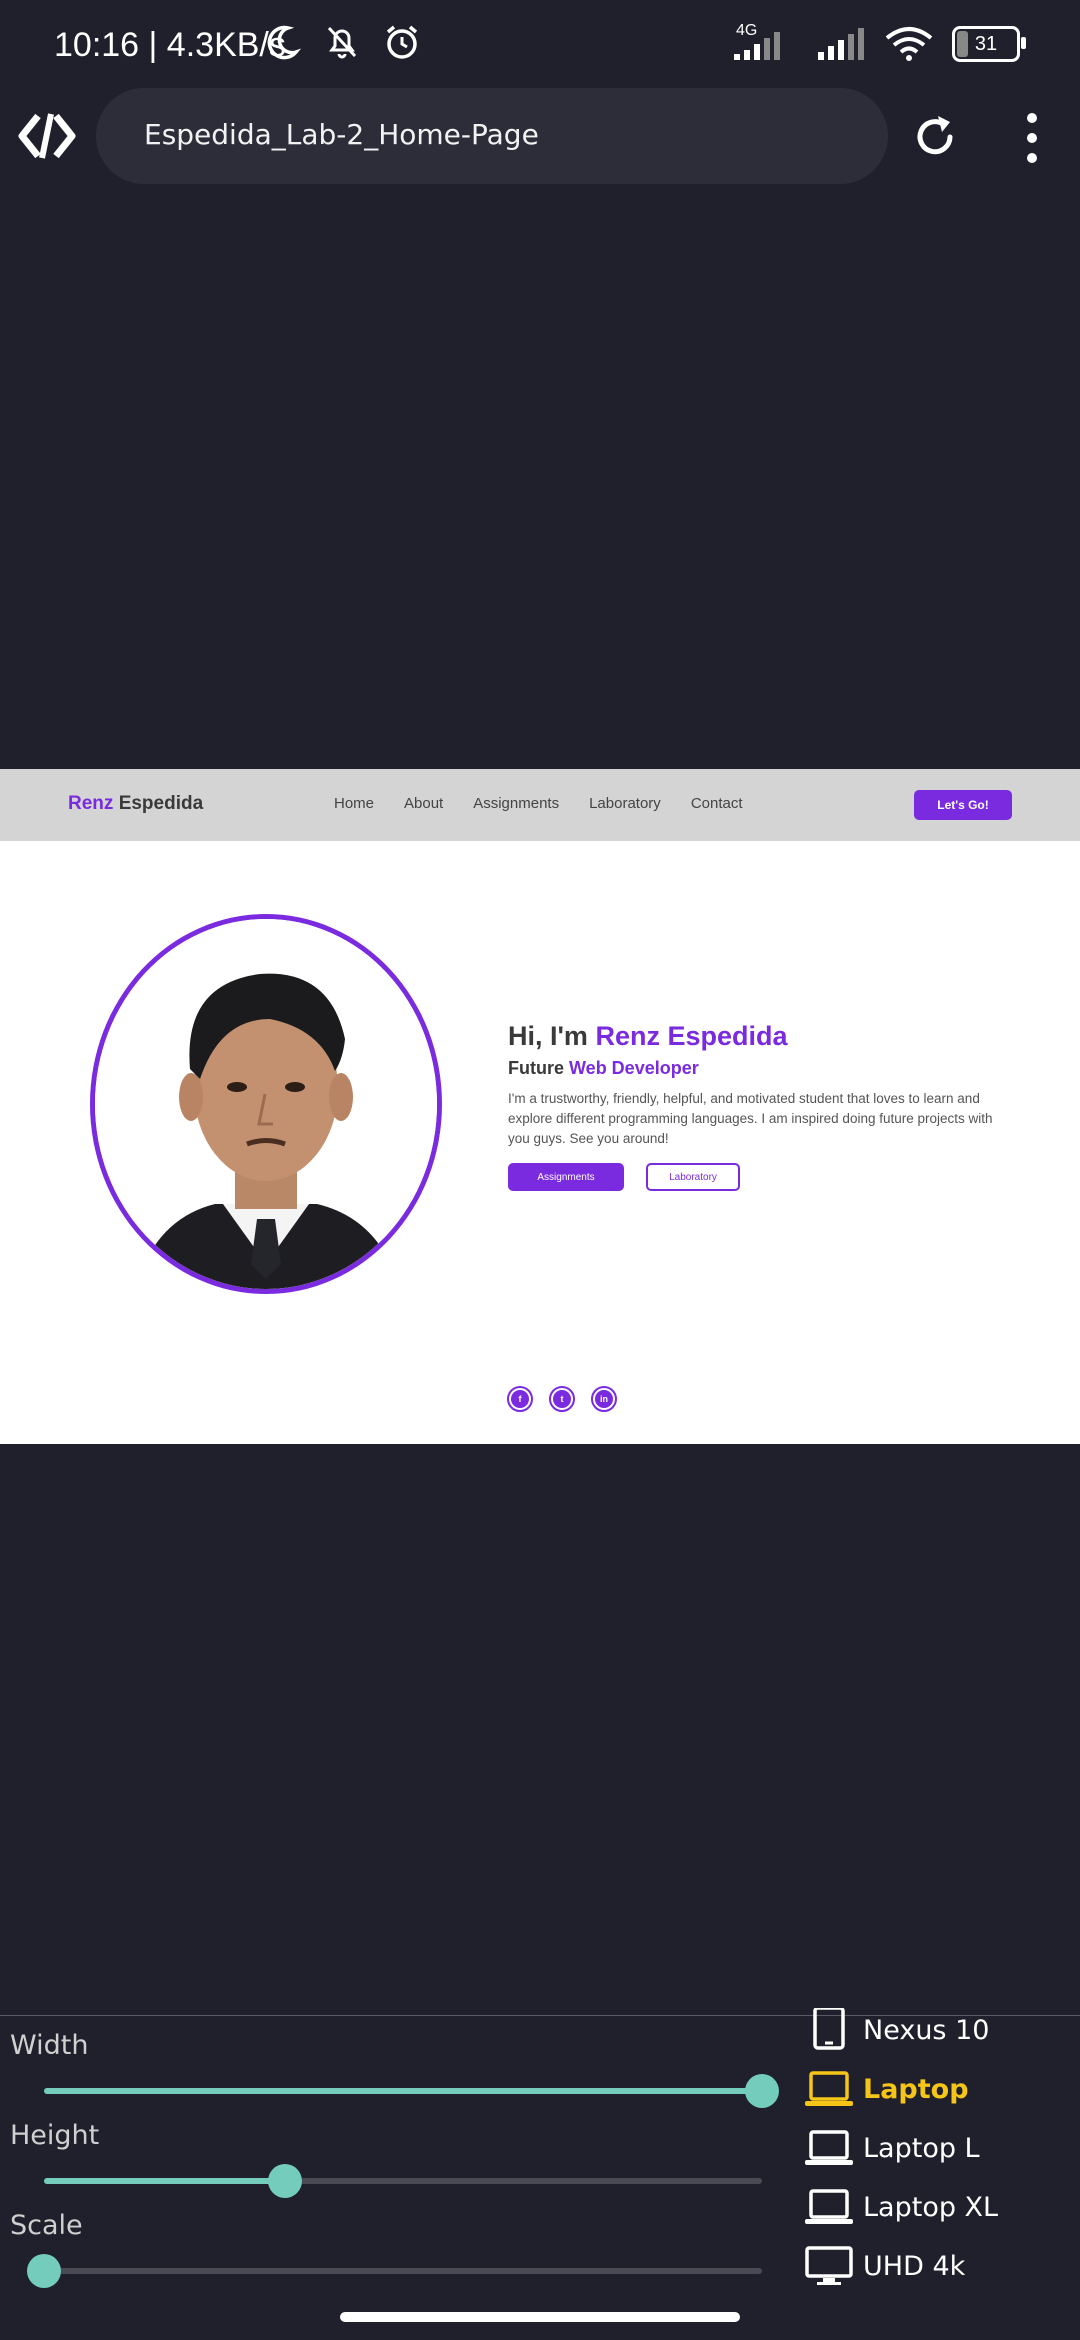  I want to click on height-label: Height, so click(55, 2135).